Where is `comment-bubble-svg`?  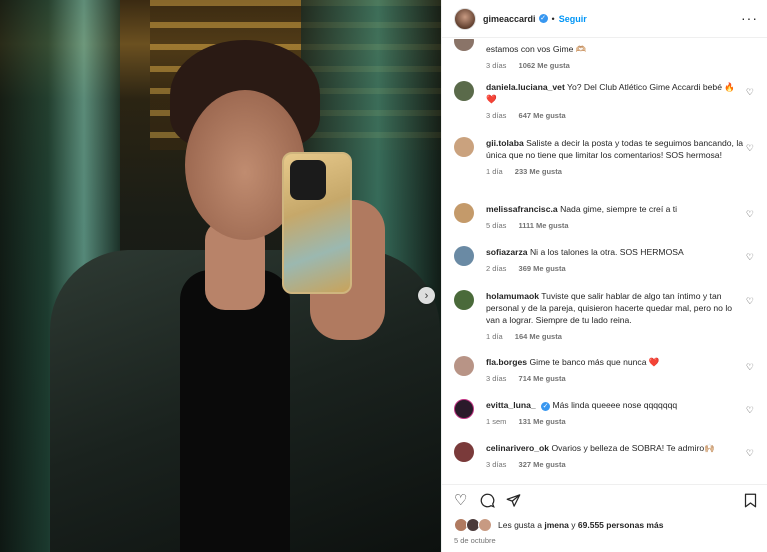 comment-bubble-svg is located at coordinates (487, 500).